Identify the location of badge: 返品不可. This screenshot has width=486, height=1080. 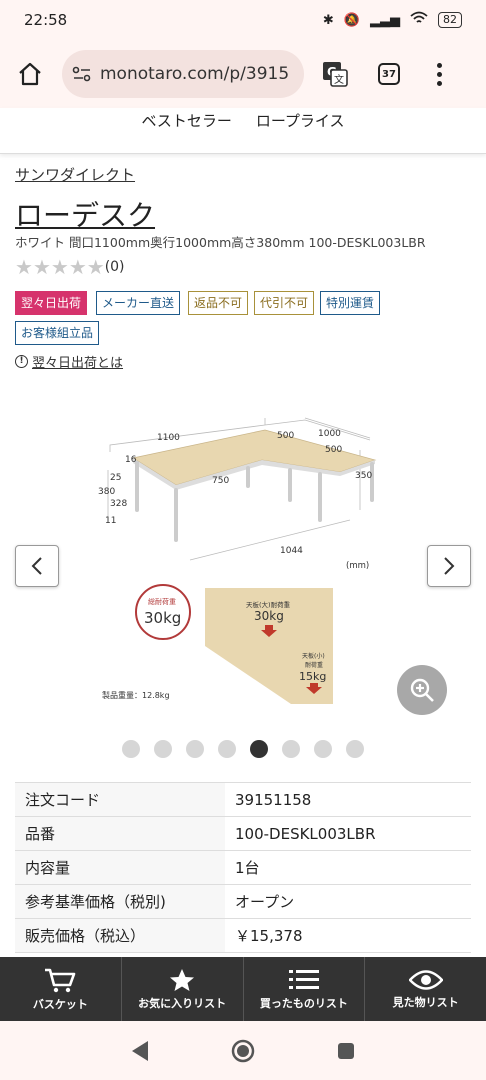
(218, 303).